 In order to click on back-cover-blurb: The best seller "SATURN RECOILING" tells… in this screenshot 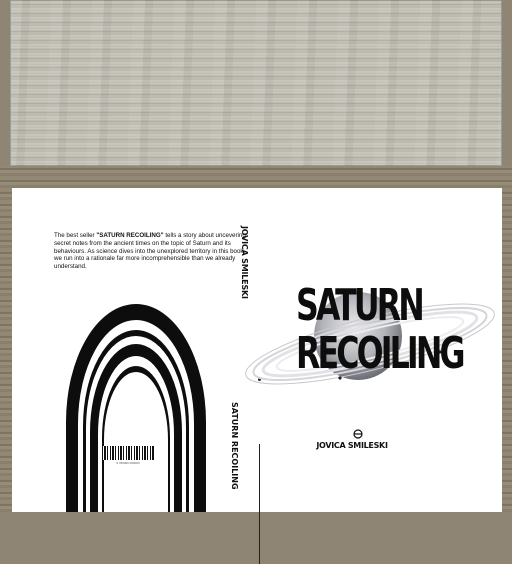, I will do `click(154, 251)`.